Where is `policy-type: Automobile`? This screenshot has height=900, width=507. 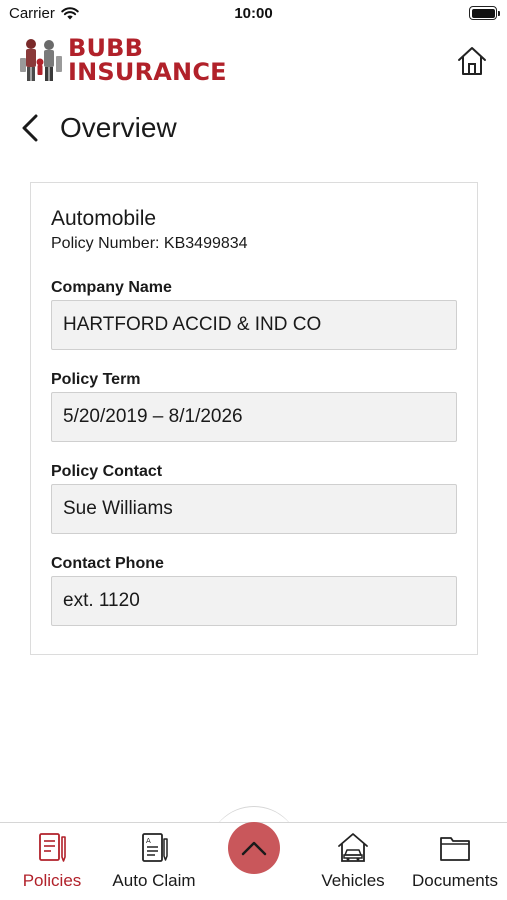
policy-type: Automobile is located at coordinates (104, 218).